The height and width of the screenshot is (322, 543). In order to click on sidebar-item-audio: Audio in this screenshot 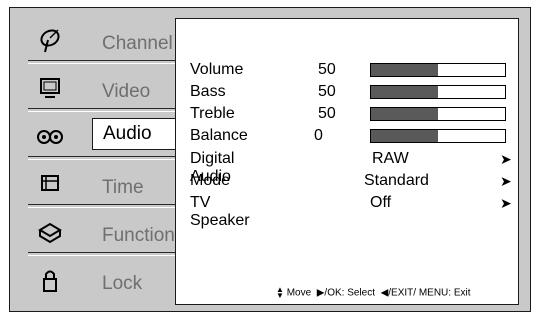, I will do `click(103, 136)`.